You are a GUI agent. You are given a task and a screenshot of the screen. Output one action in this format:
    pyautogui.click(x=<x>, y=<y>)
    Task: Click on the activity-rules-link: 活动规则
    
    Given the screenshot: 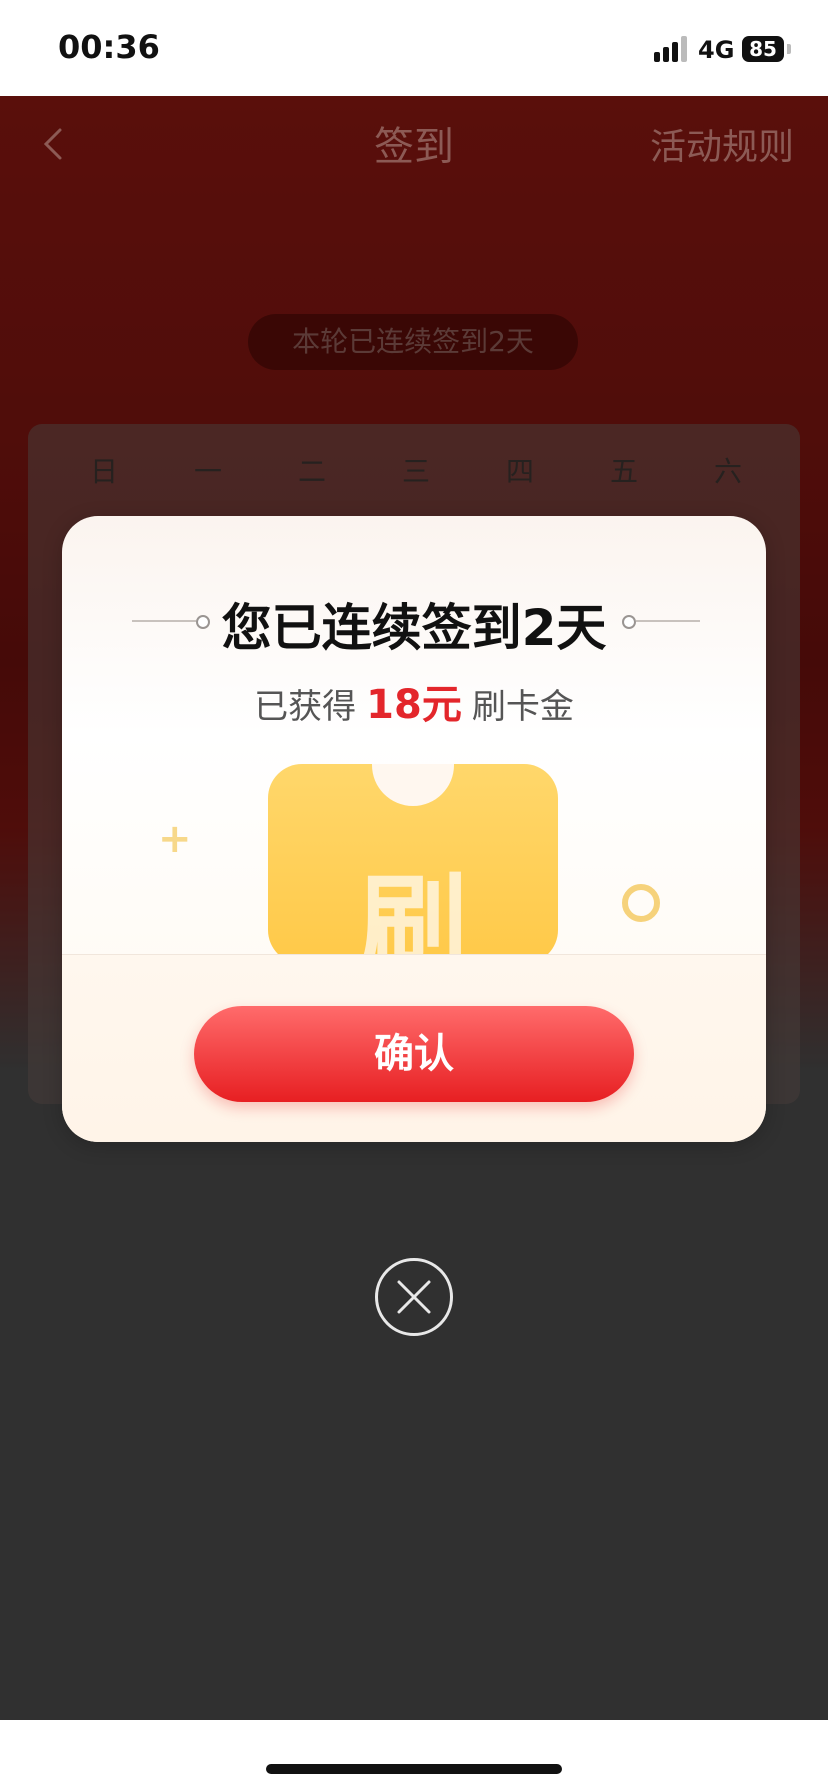 What is the action you would take?
    pyautogui.click(x=722, y=144)
    